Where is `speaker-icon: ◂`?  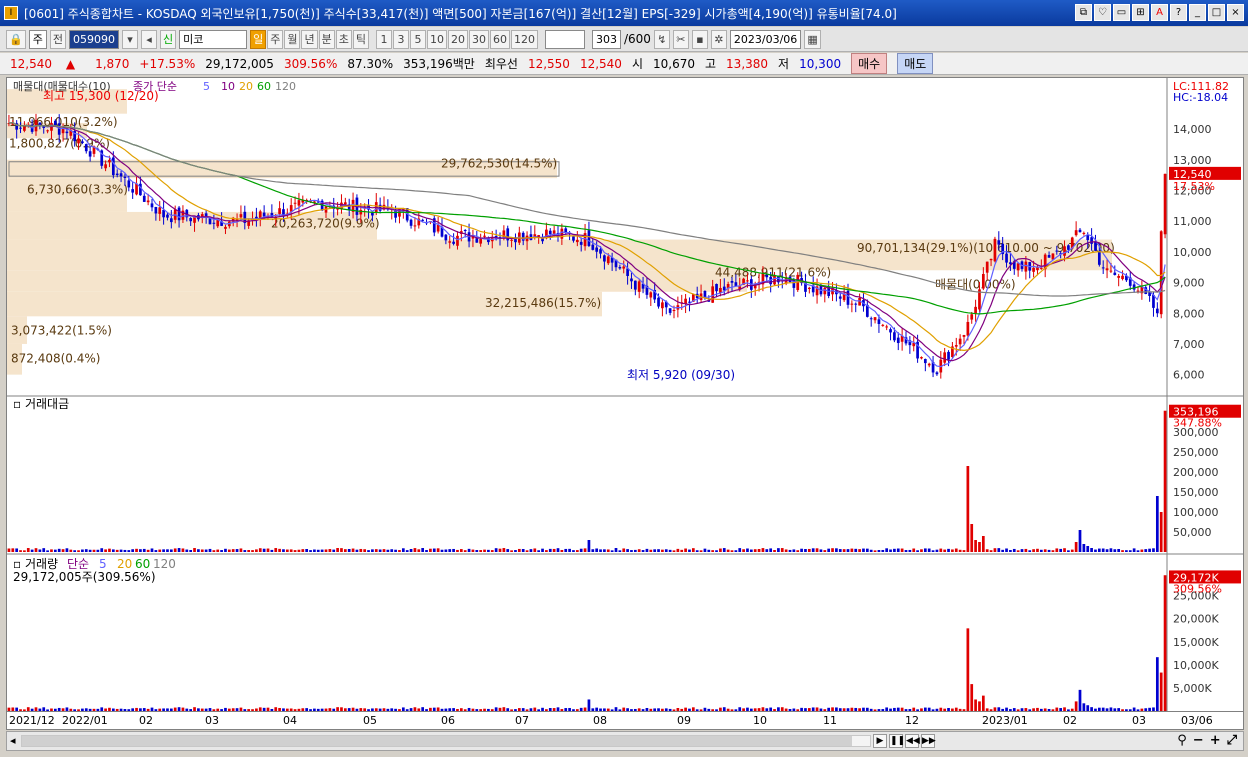
speaker-icon: ◂ is located at coordinates (148, 39).